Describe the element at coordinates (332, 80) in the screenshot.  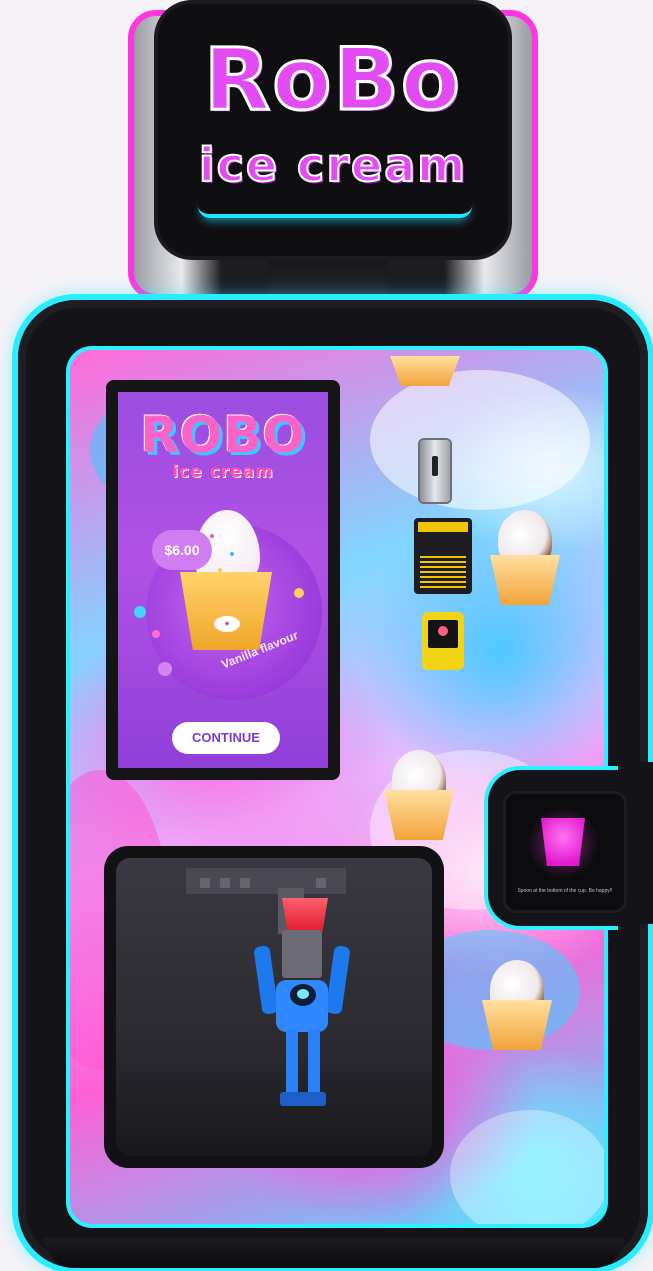
I see `sign-title: RoBo` at that location.